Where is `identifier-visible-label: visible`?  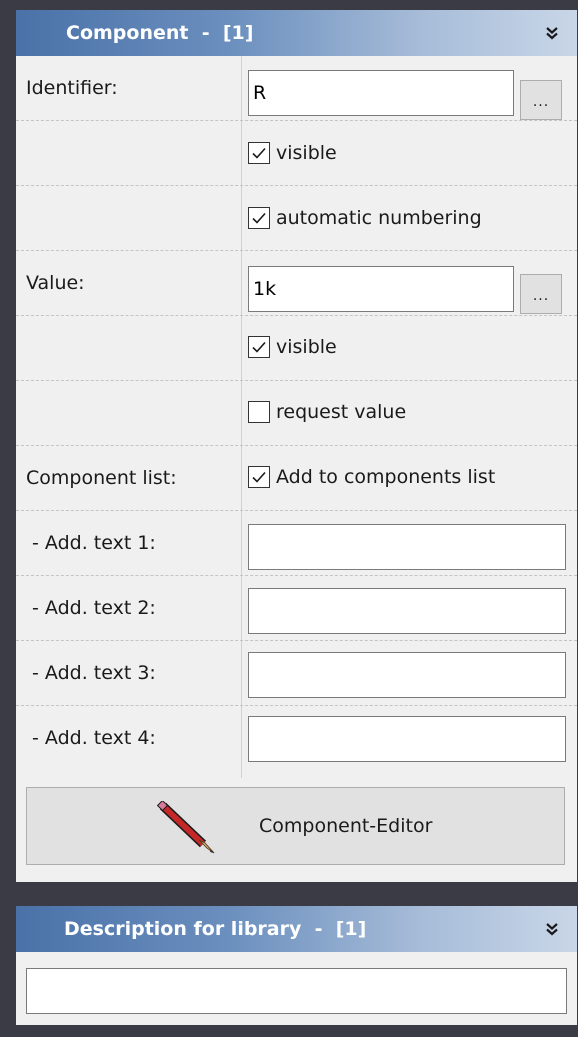 identifier-visible-label: visible is located at coordinates (306, 153).